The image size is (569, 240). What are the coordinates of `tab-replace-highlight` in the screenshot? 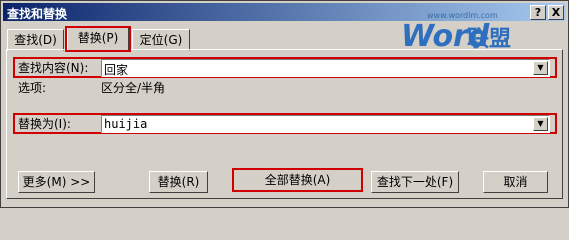 It's located at (98, 39).